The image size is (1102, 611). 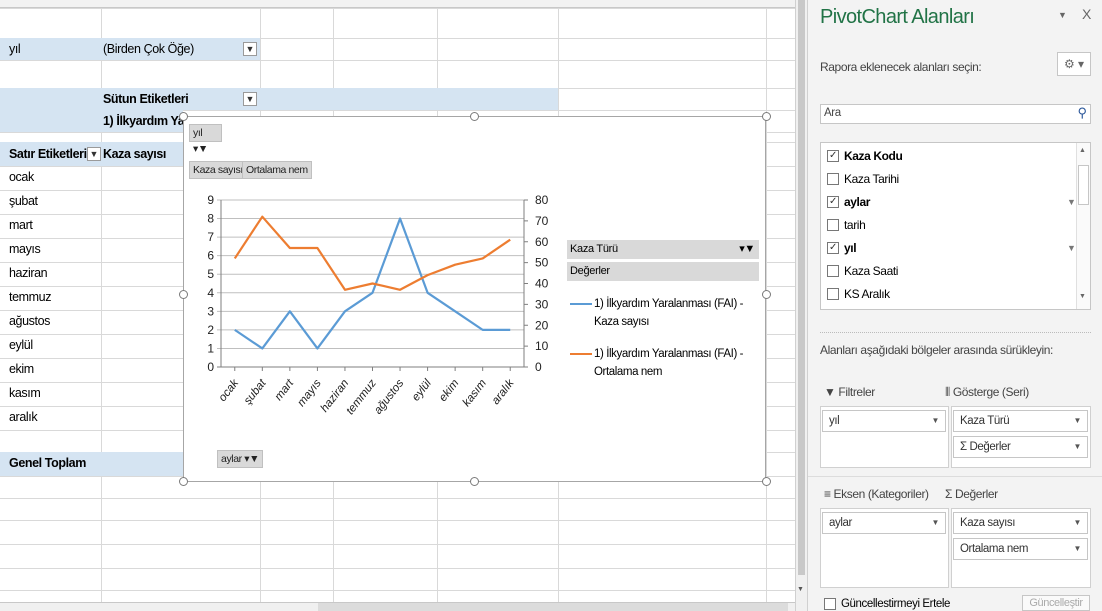 What do you see at coordinates (1083, 226) in the screenshot?
I see `field-list-scrollbar: ▲ ▼` at bounding box center [1083, 226].